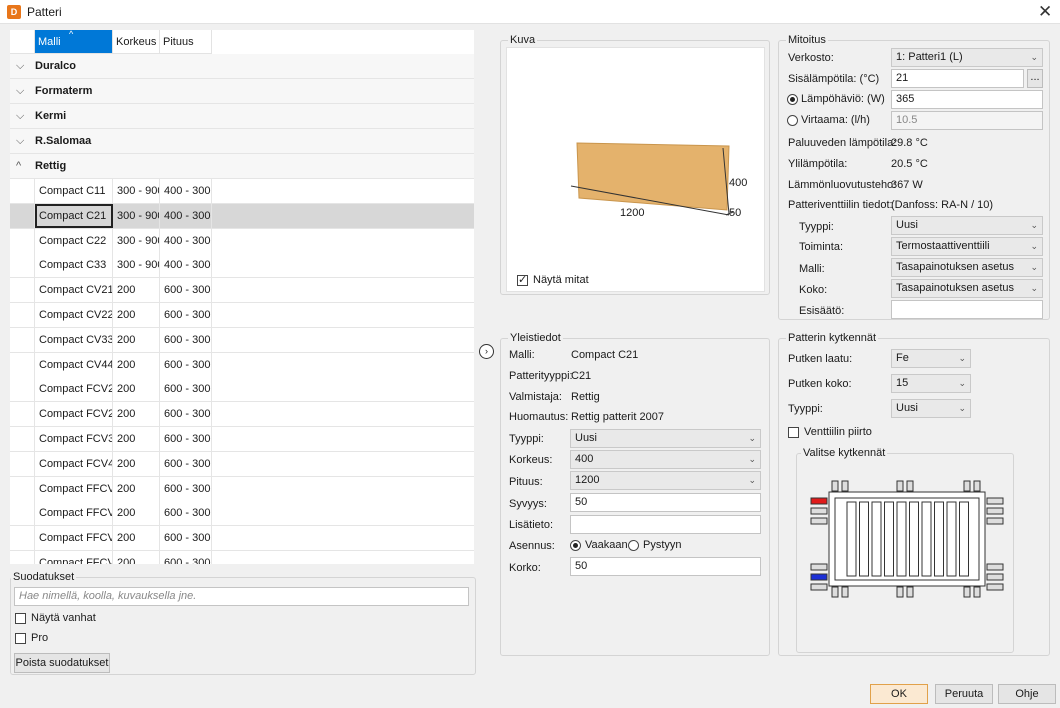  What do you see at coordinates (665, 524) in the screenshot?
I see `lisatieto-input` at bounding box center [665, 524].